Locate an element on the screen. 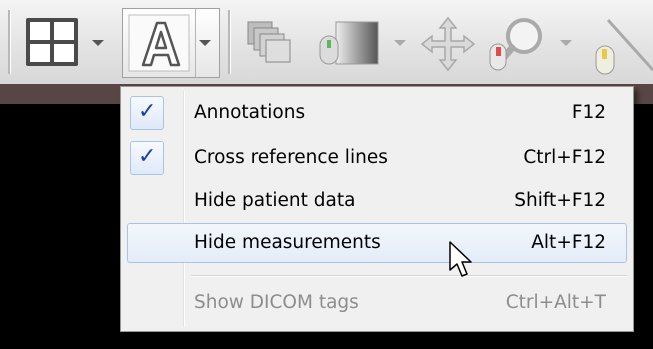 The width and height of the screenshot is (653, 349). menu-item-label: Hide patient data is located at coordinates (275, 200).